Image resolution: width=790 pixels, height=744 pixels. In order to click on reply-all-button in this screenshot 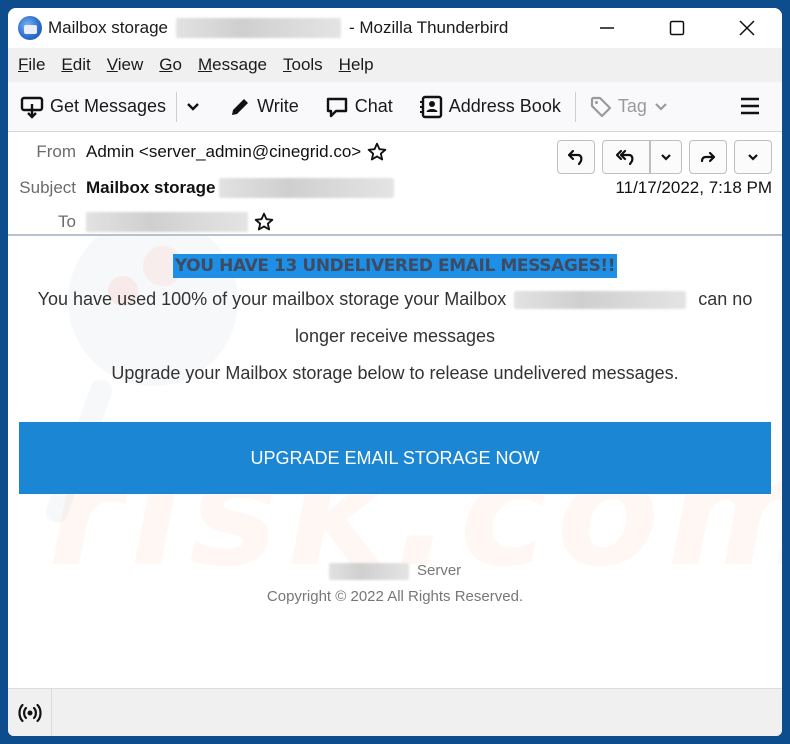, I will do `click(626, 157)`.